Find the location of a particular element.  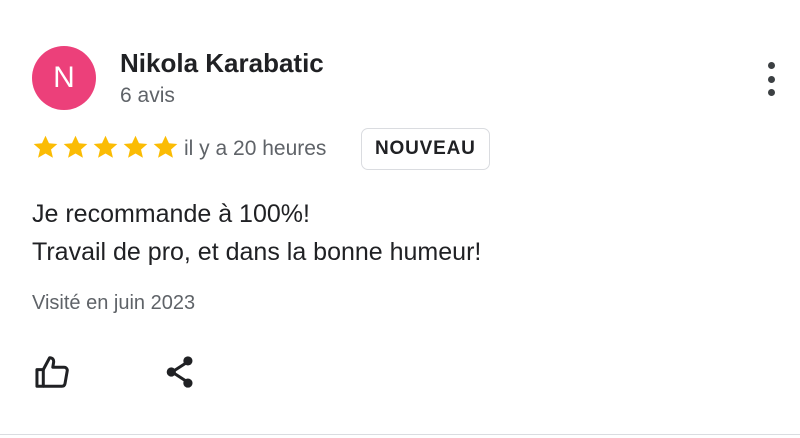

thumb-up-icon is located at coordinates (52, 372).